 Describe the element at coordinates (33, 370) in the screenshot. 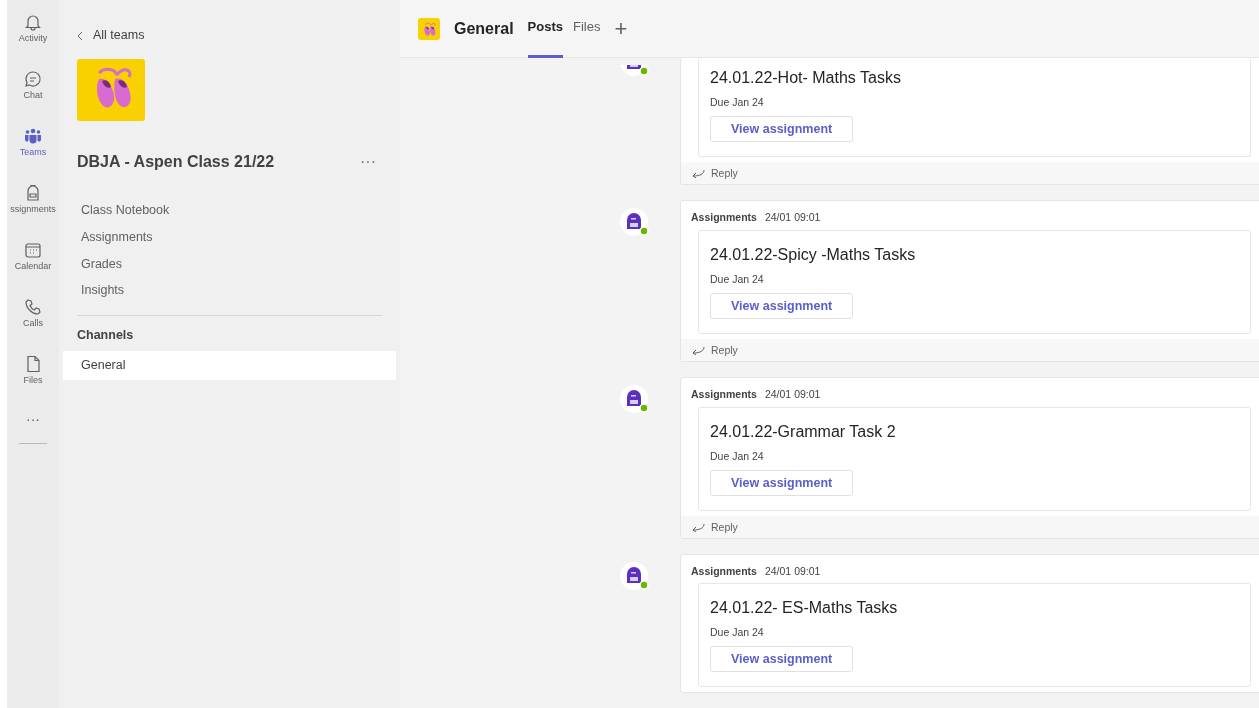

I see `rail-item: Files` at that location.